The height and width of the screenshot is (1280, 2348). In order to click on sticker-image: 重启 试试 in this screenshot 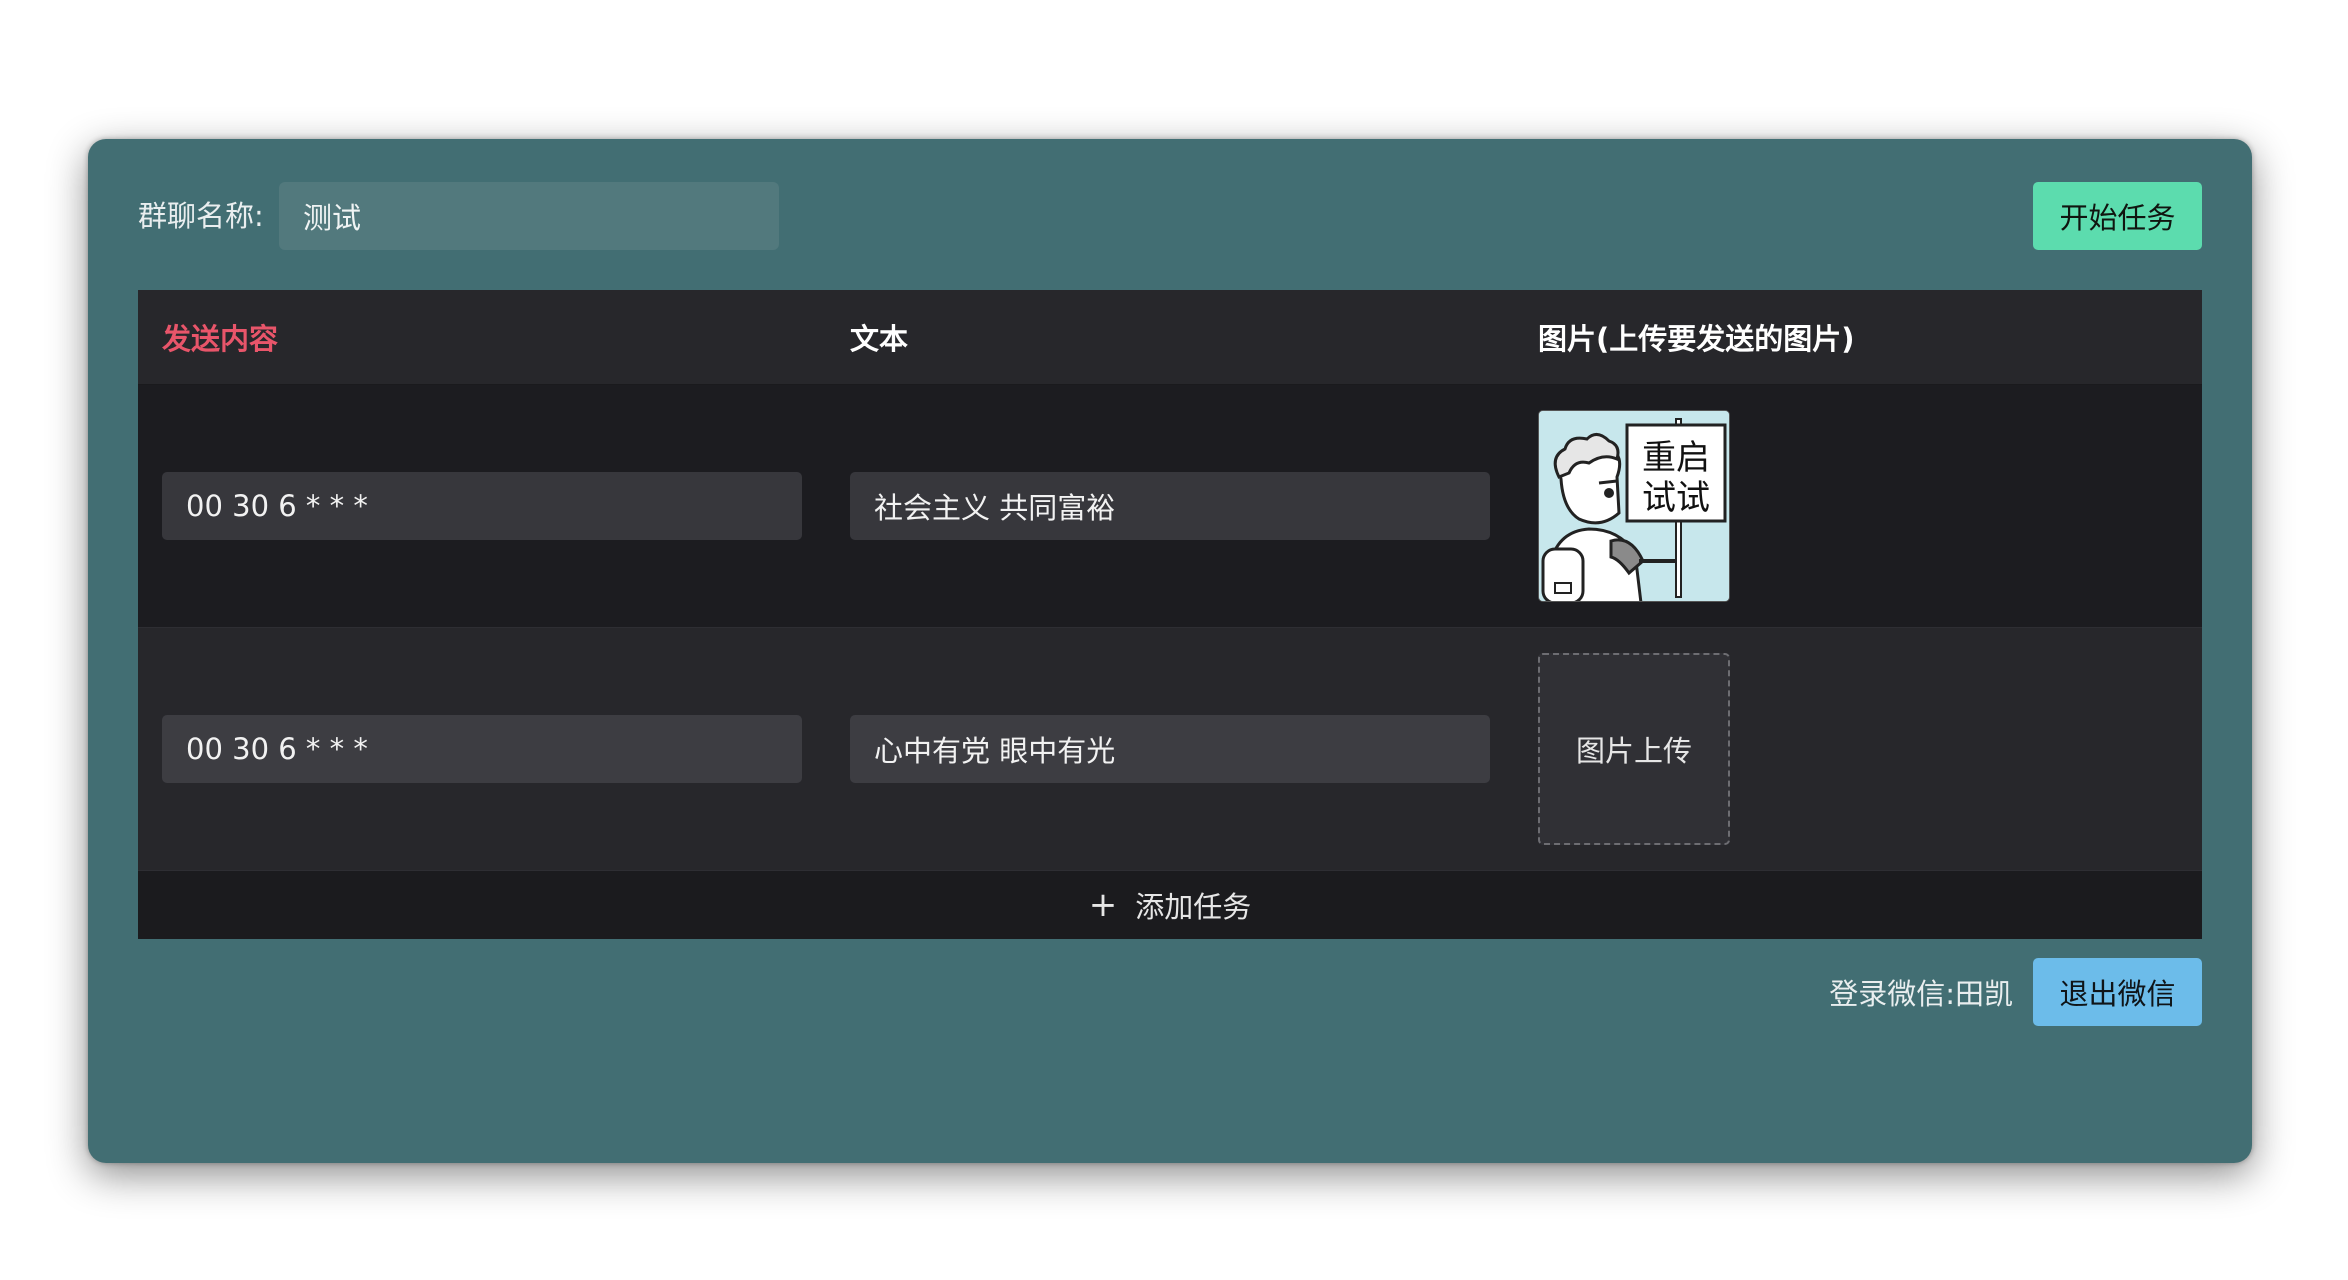, I will do `click(1634, 506)`.